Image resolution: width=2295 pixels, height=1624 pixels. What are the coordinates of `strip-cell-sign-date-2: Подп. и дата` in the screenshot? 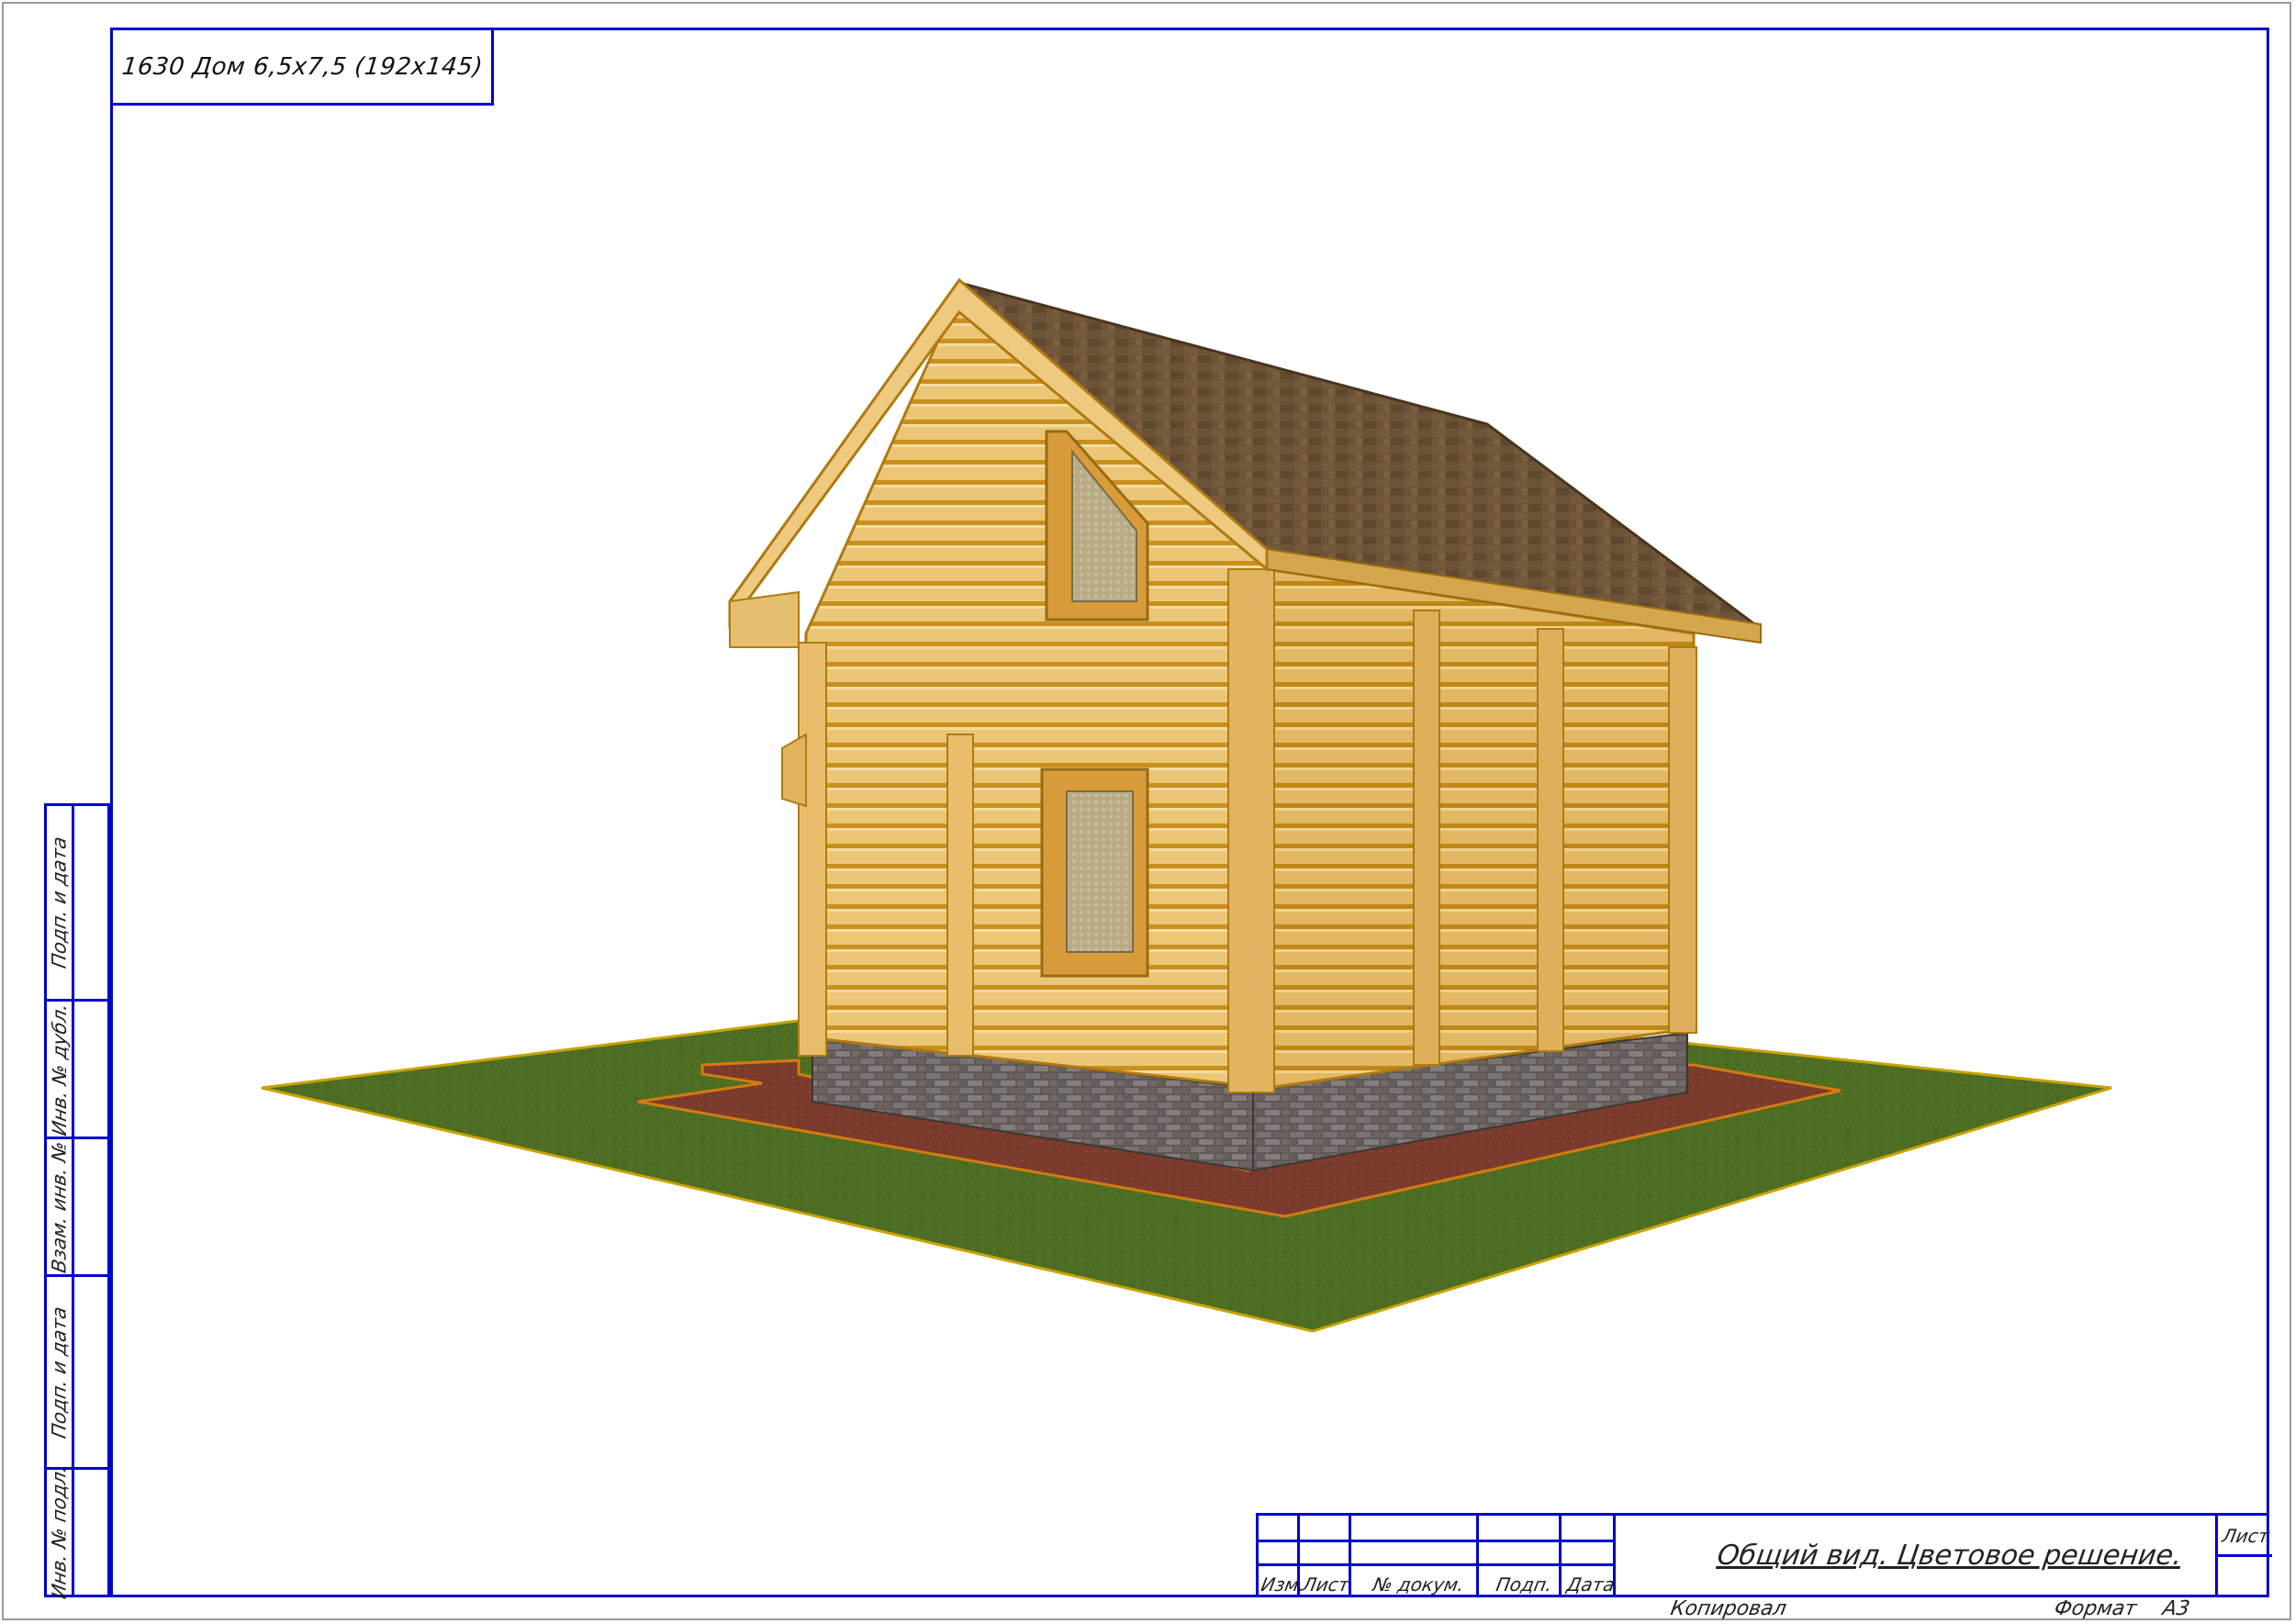 It's located at (59, 1370).